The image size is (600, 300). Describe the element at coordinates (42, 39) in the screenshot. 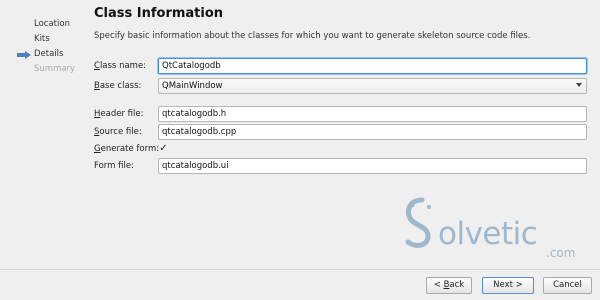

I see `step-label: Kits` at that location.